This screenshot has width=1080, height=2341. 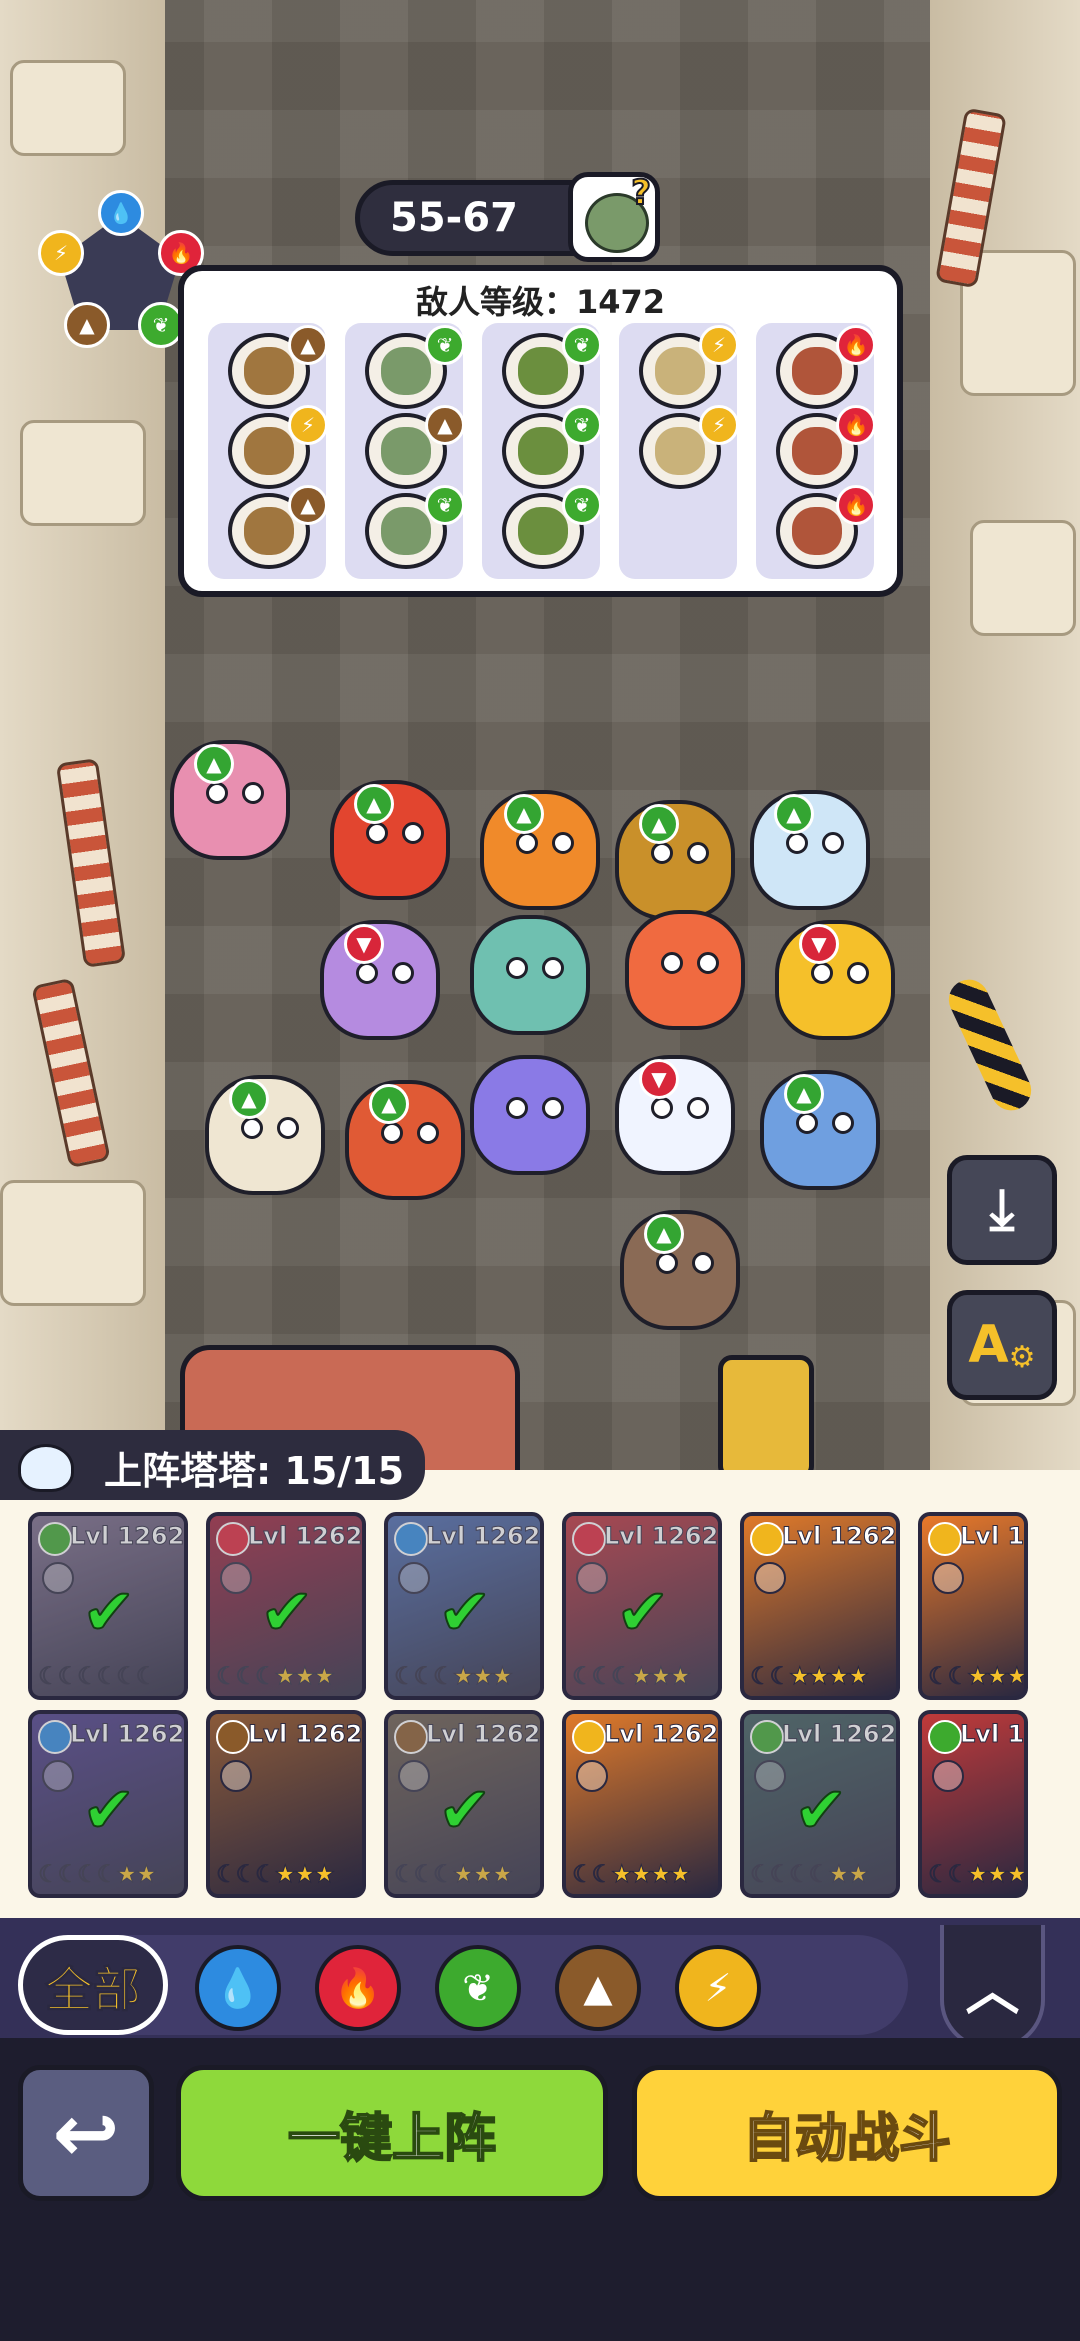 What do you see at coordinates (121, 213) in the screenshot?
I see `water-icon: 💧` at bounding box center [121, 213].